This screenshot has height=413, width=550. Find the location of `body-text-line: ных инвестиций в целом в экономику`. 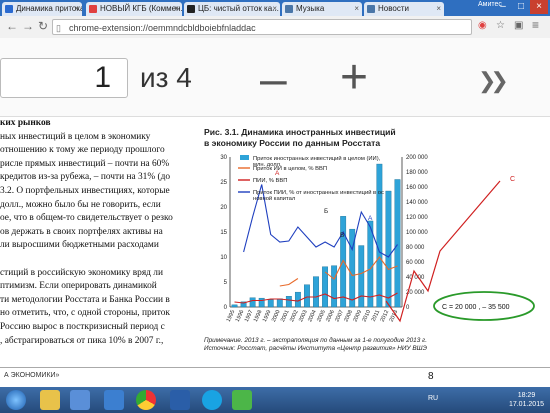

body-text-line: ных инвестиций в целом в экономику is located at coordinates (75, 136).